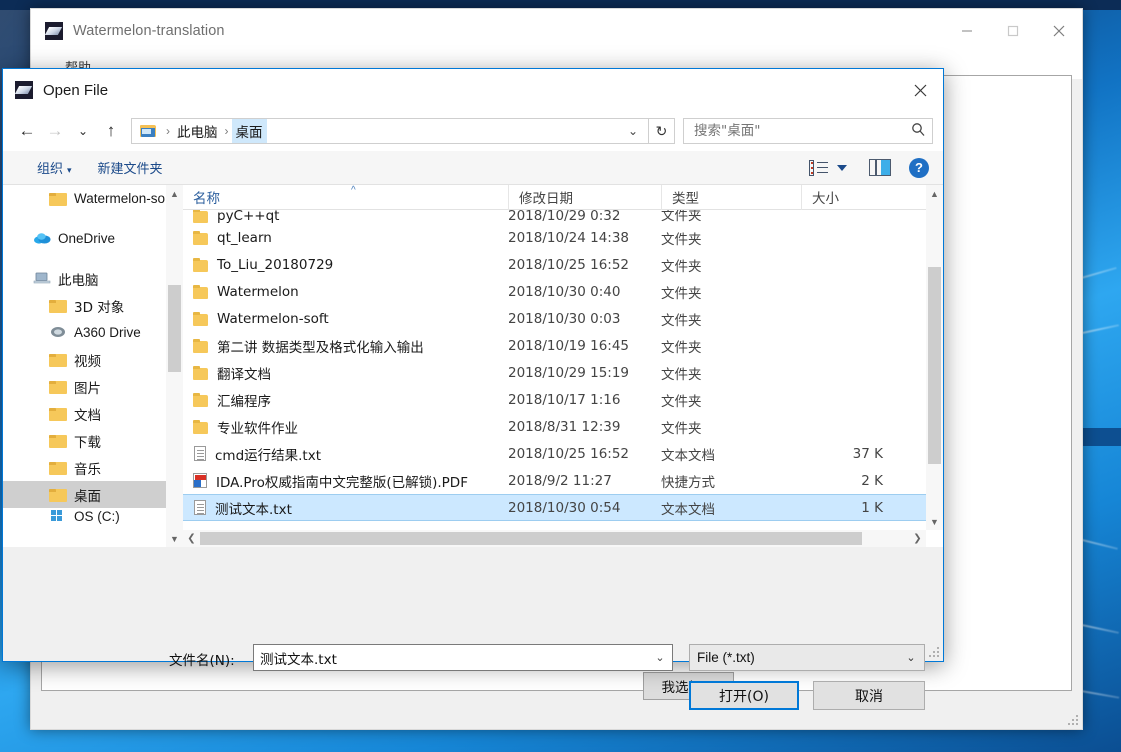 This screenshot has width=1121, height=752. What do you see at coordinates (197, 131) in the screenshot?
I see `breadcrumb-item-this-pc: 此电脑` at bounding box center [197, 131].